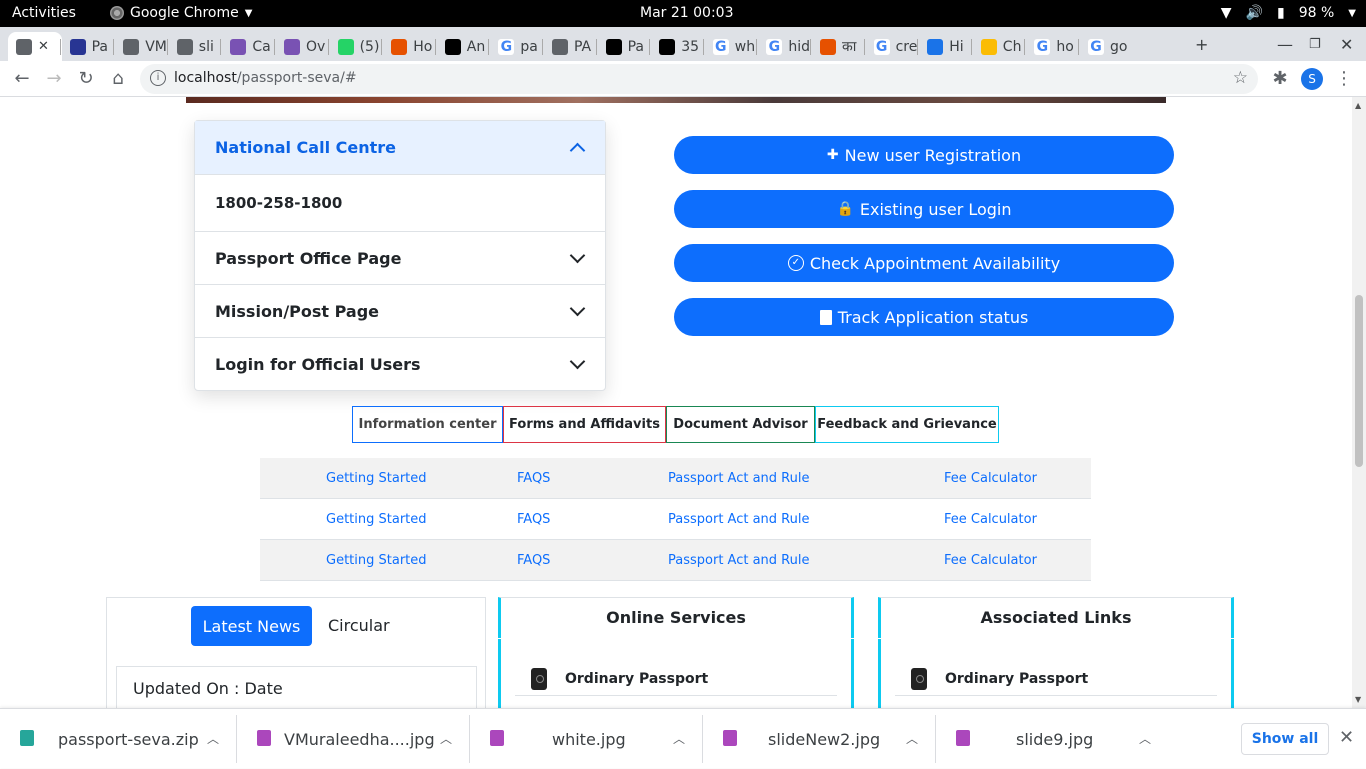 Image resolution: width=1366 pixels, height=769 pixels. I want to click on latest-news-tab: Latest News, so click(251, 626).